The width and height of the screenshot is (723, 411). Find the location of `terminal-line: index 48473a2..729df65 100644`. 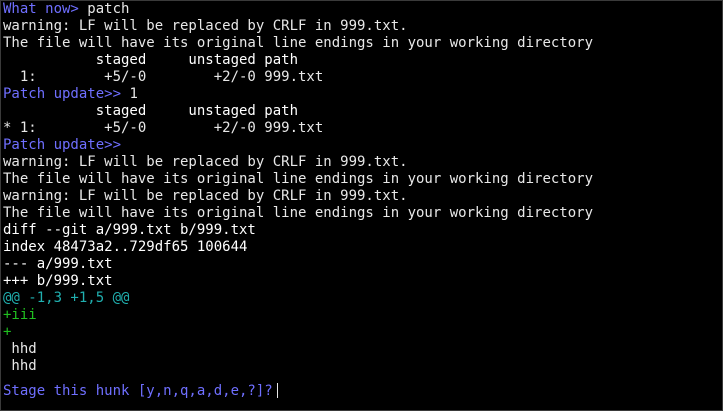

terminal-line: index 48473a2..729df65 100644 is located at coordinates (361, 247).